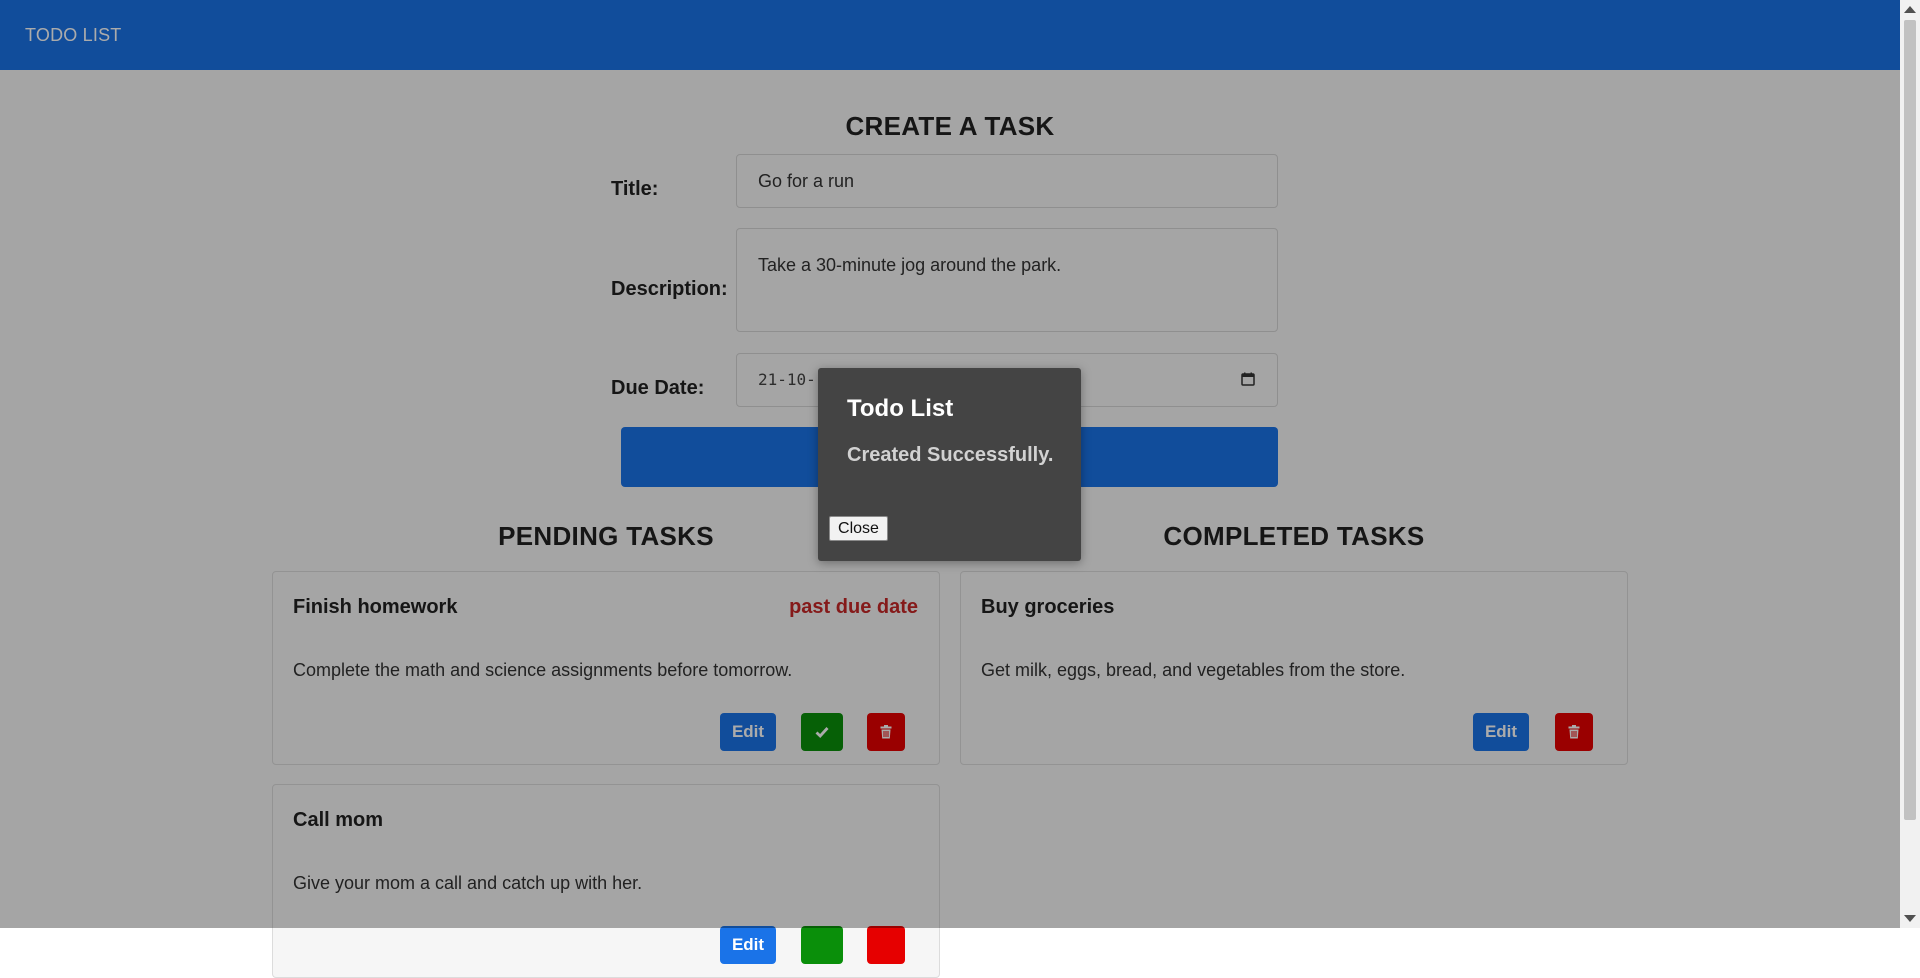  What do you see at coordinates (858, 528) in the screenshot?
I see `close-button: Close` at bounding box center [858, 528].